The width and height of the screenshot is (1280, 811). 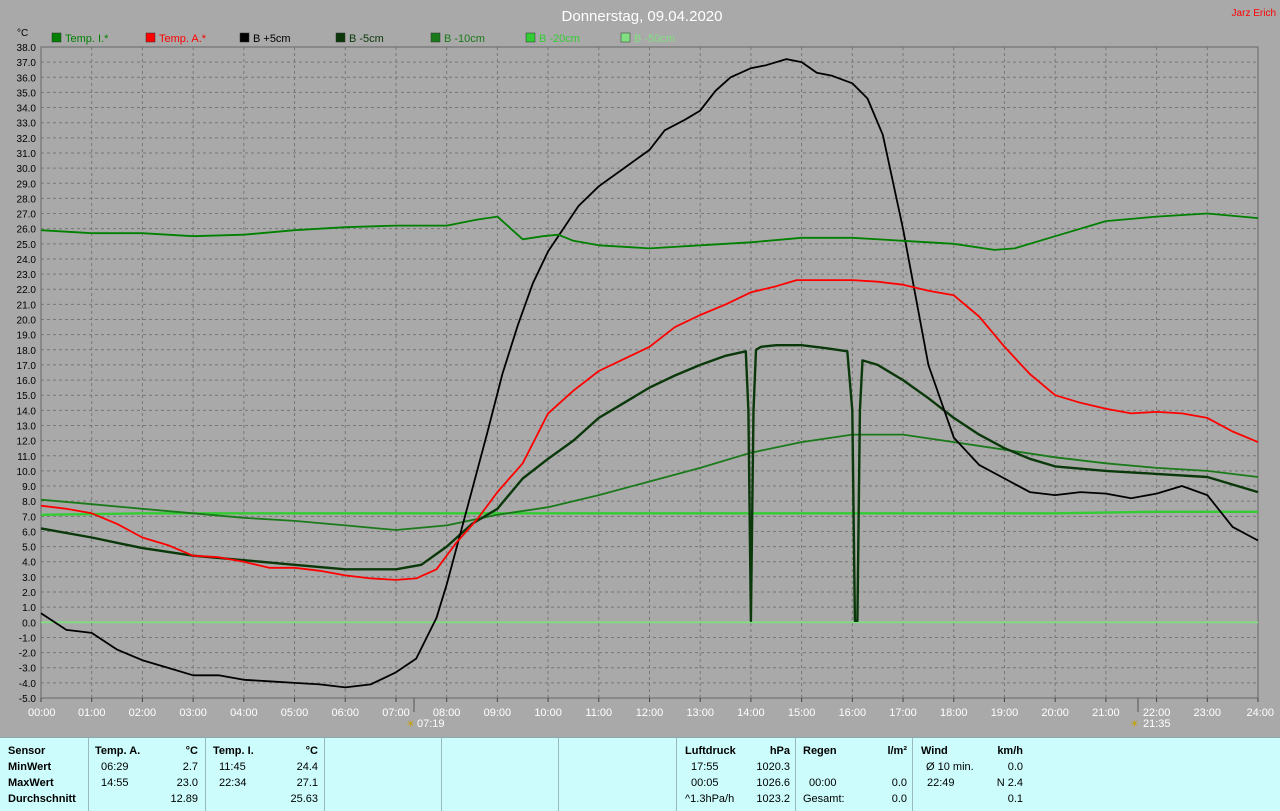 I want to click on y-tick-label: 11.0, so click(x=26, y=457).